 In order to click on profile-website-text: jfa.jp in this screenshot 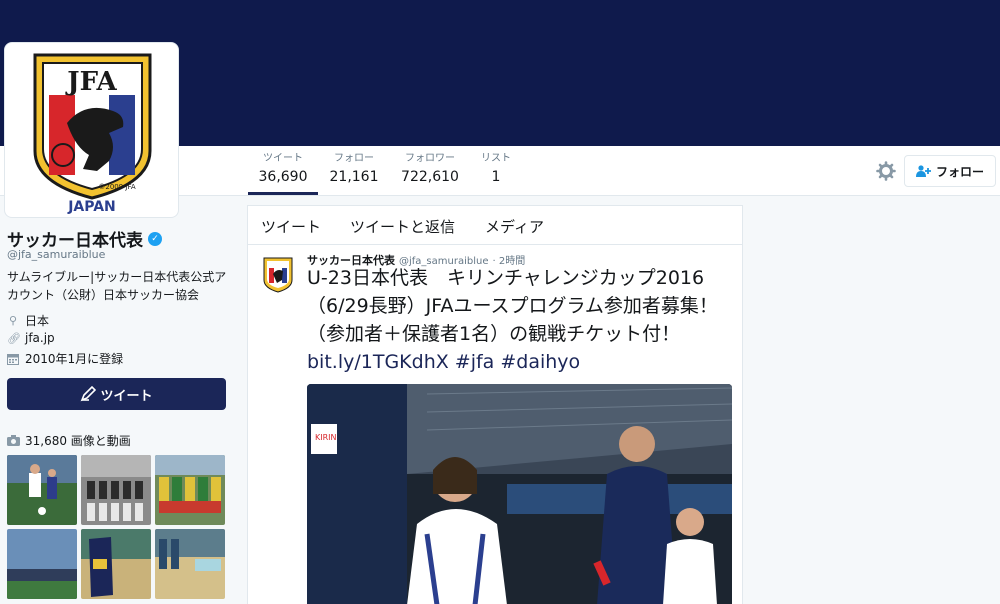, I will do `click(40, 338)`.